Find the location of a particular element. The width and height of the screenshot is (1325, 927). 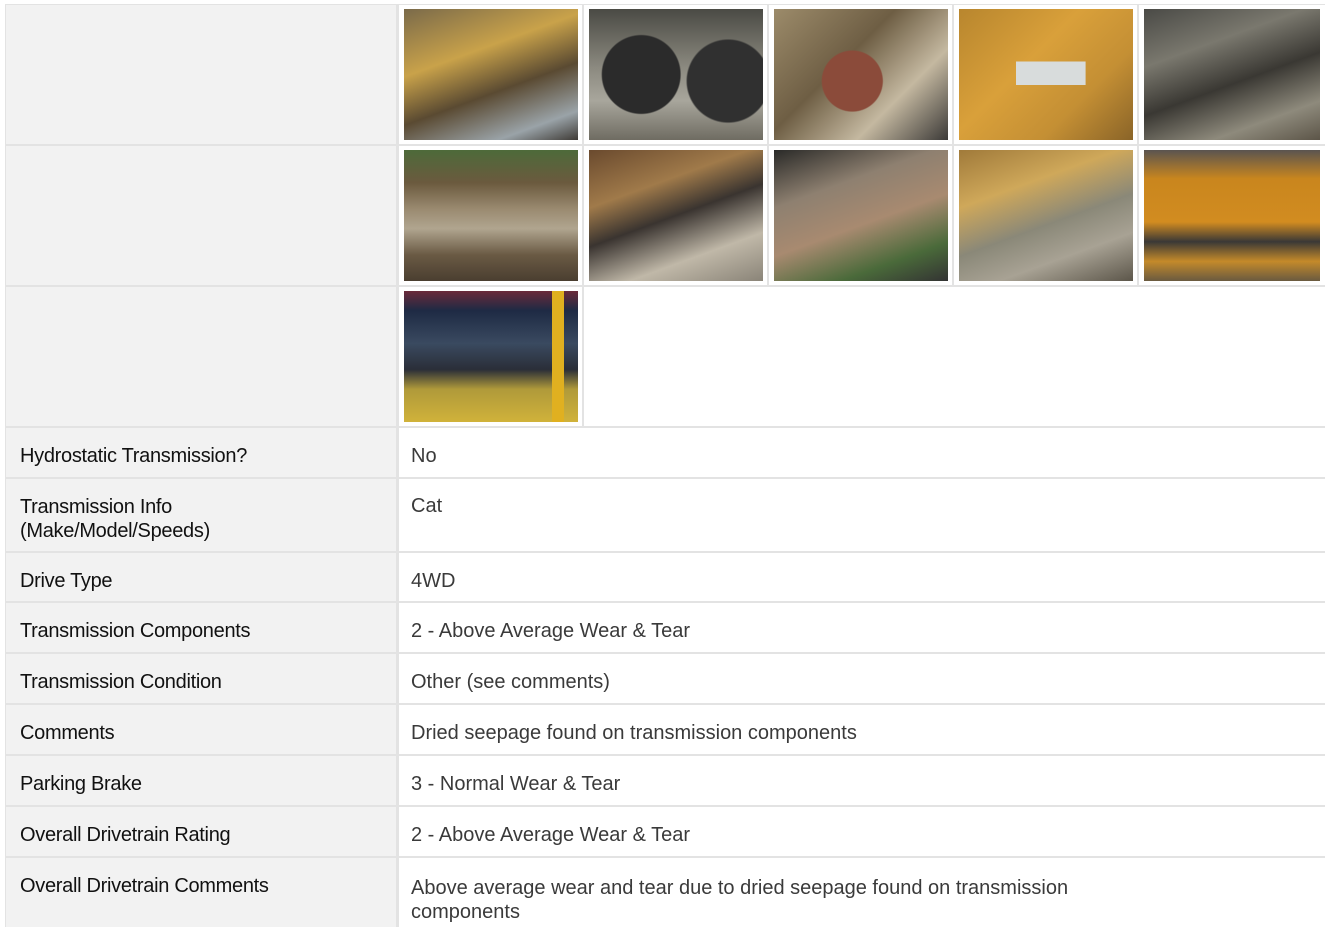

field-value: Other (see comments) is located at coordinates (510, 682).